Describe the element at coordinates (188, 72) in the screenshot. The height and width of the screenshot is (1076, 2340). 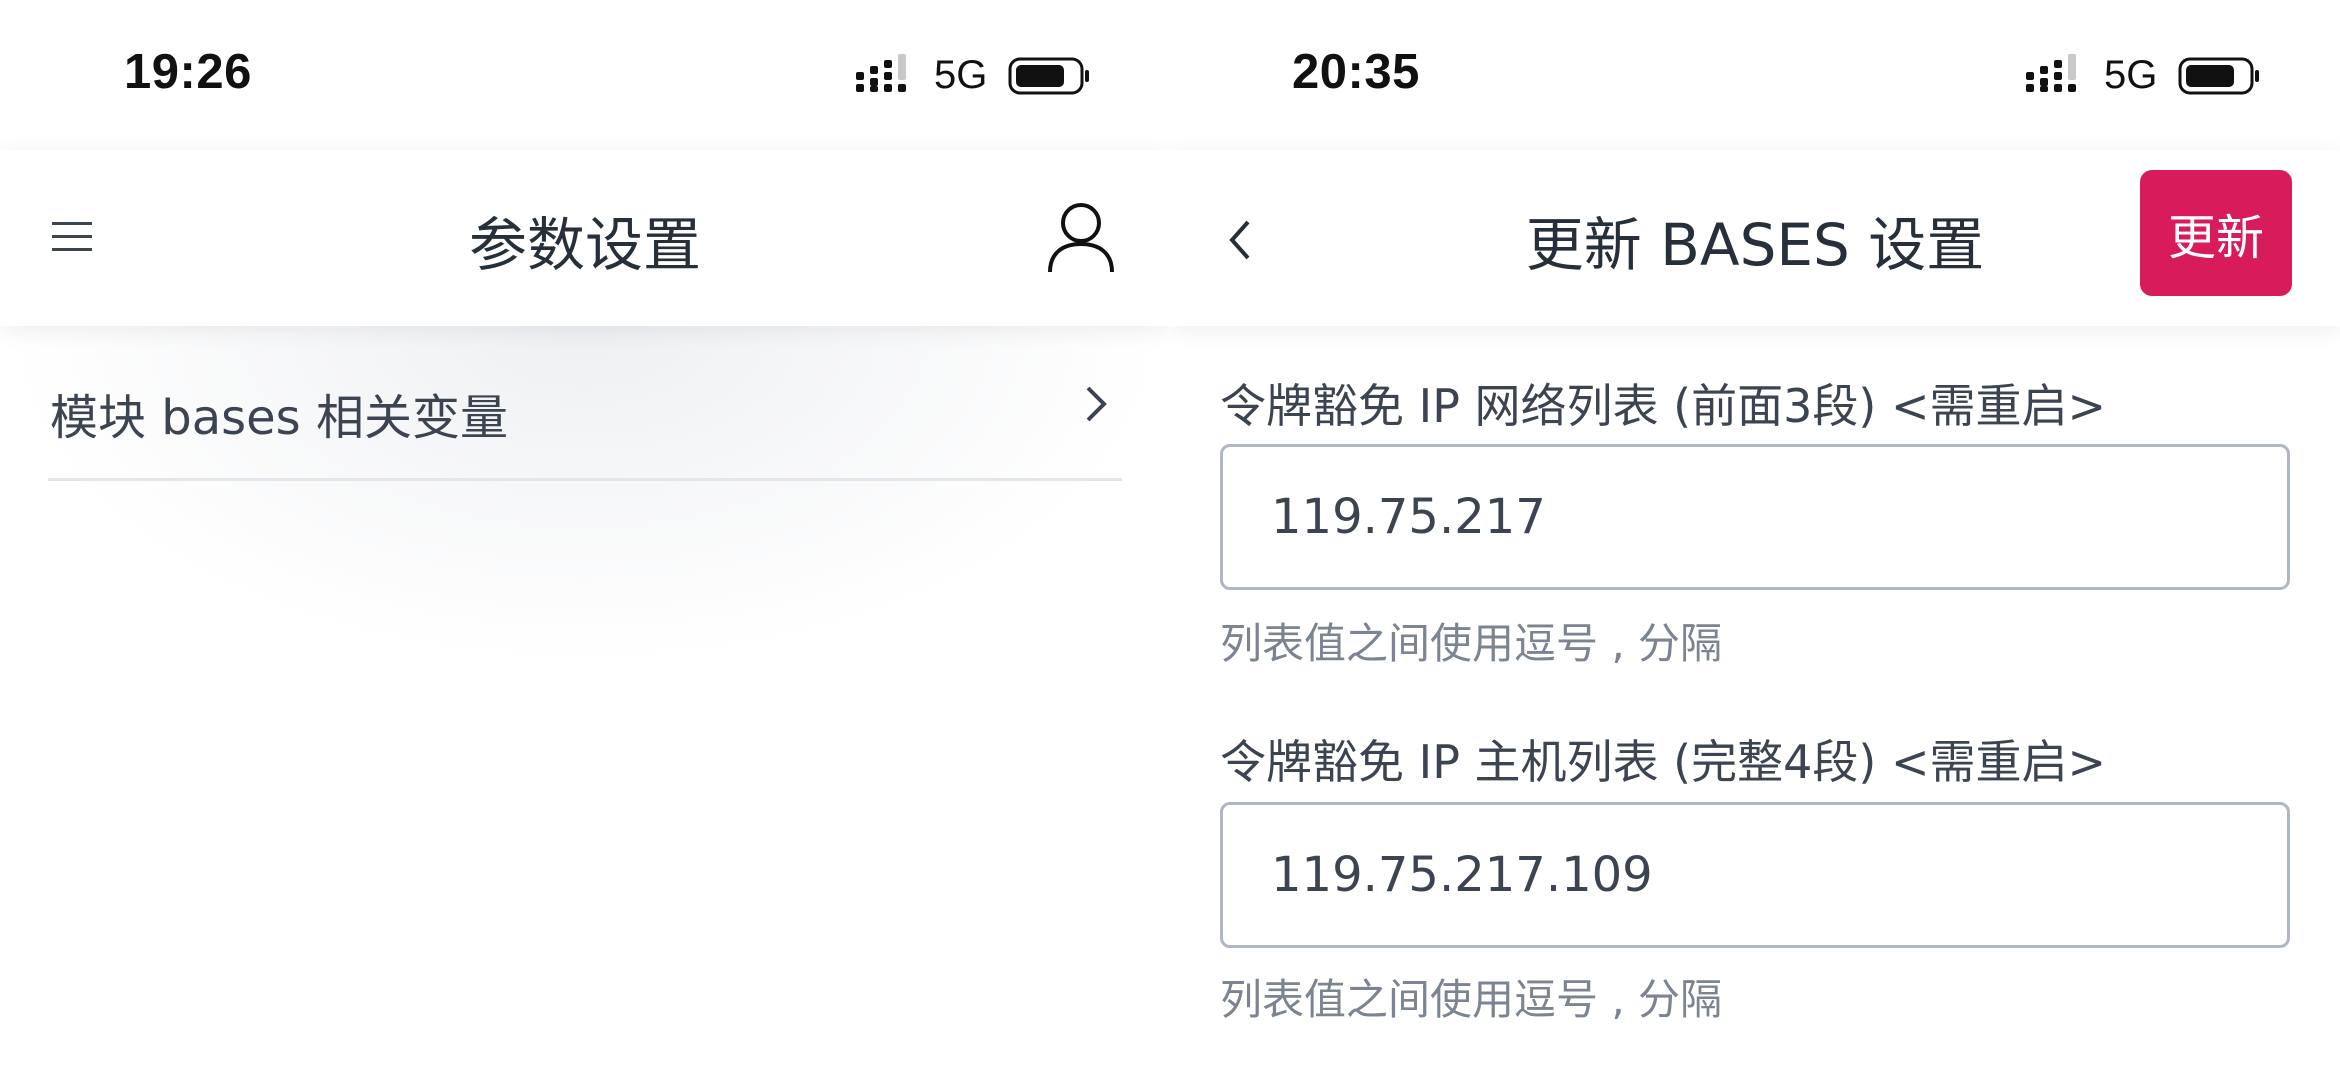
I see `status-time: 19:26` at that location.